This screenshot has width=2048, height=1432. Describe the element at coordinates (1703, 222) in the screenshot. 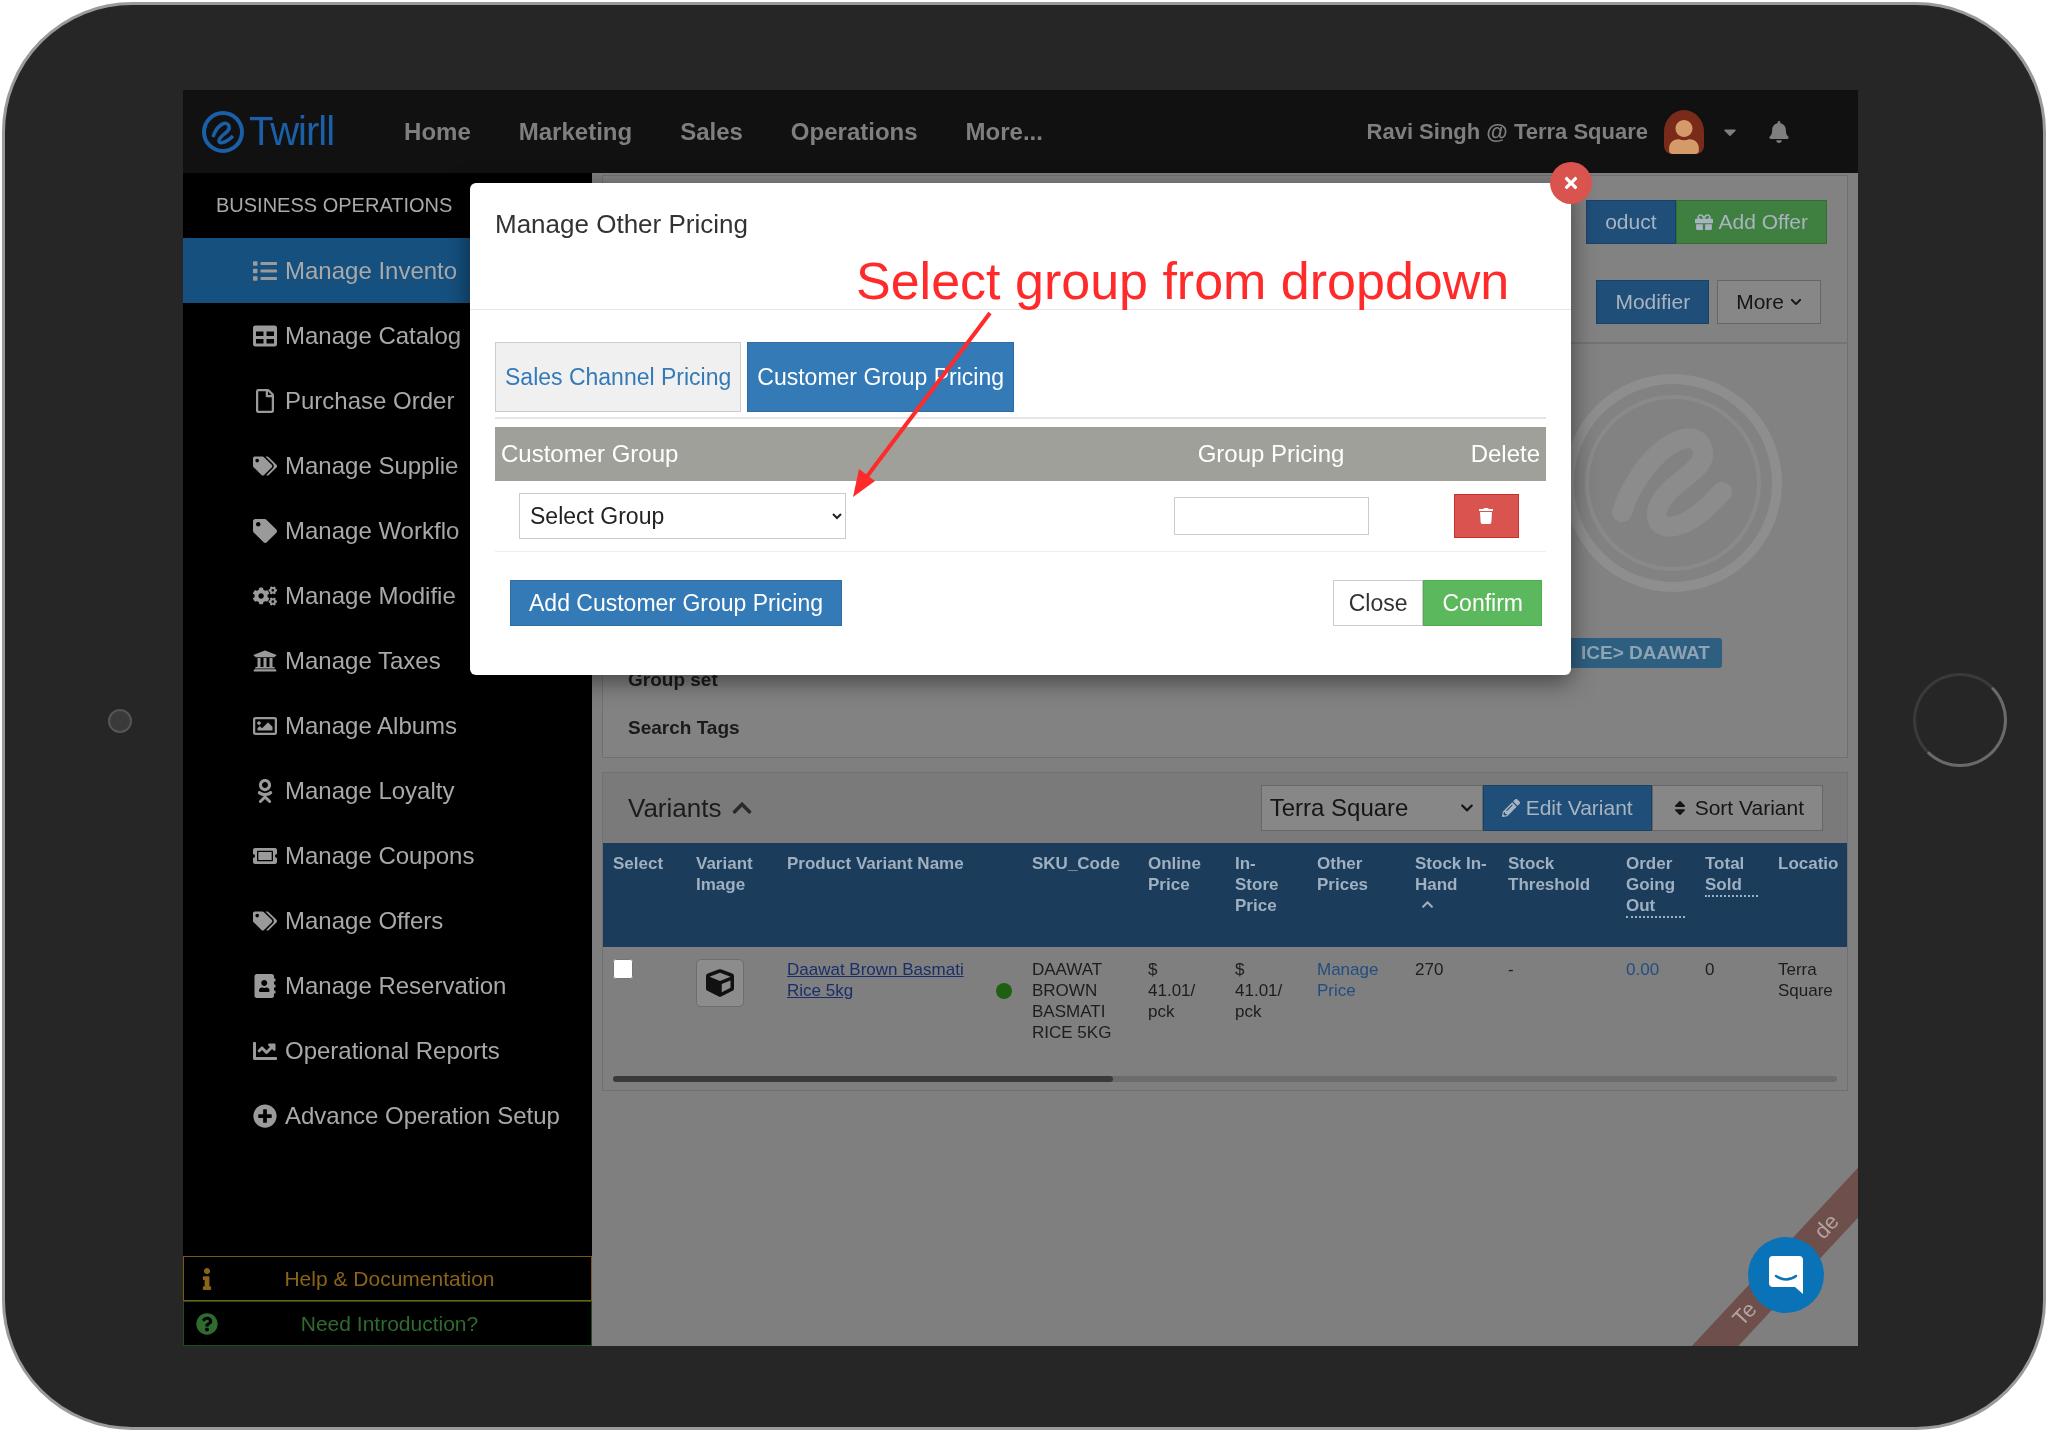

I see `gift-icon` at that location.